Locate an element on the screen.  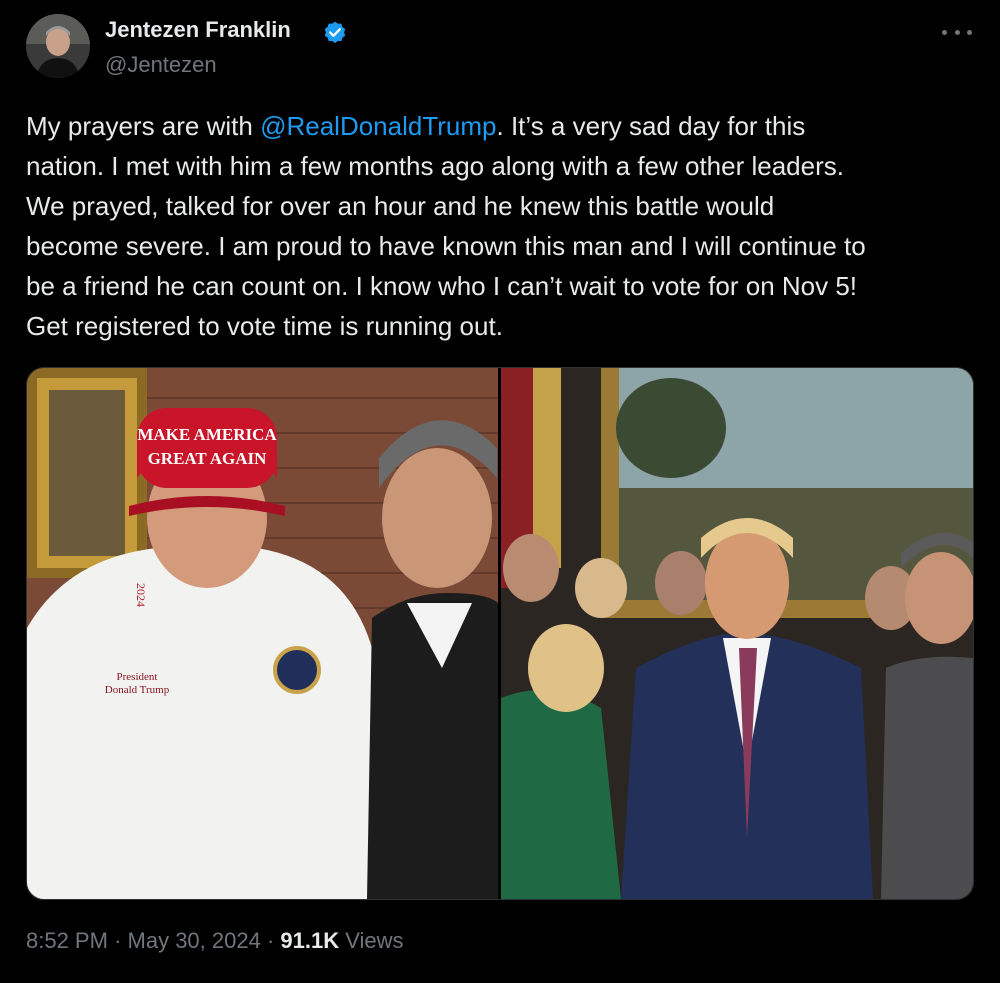
shirt-text-line1: President is located at coordinates (137, 677).